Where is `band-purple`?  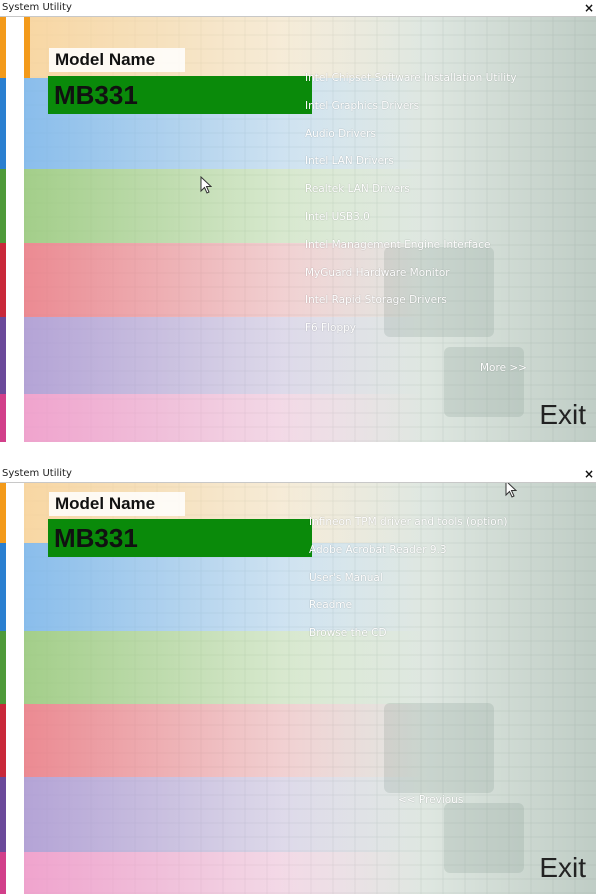 band-purple is located at coordinates (310, 814).